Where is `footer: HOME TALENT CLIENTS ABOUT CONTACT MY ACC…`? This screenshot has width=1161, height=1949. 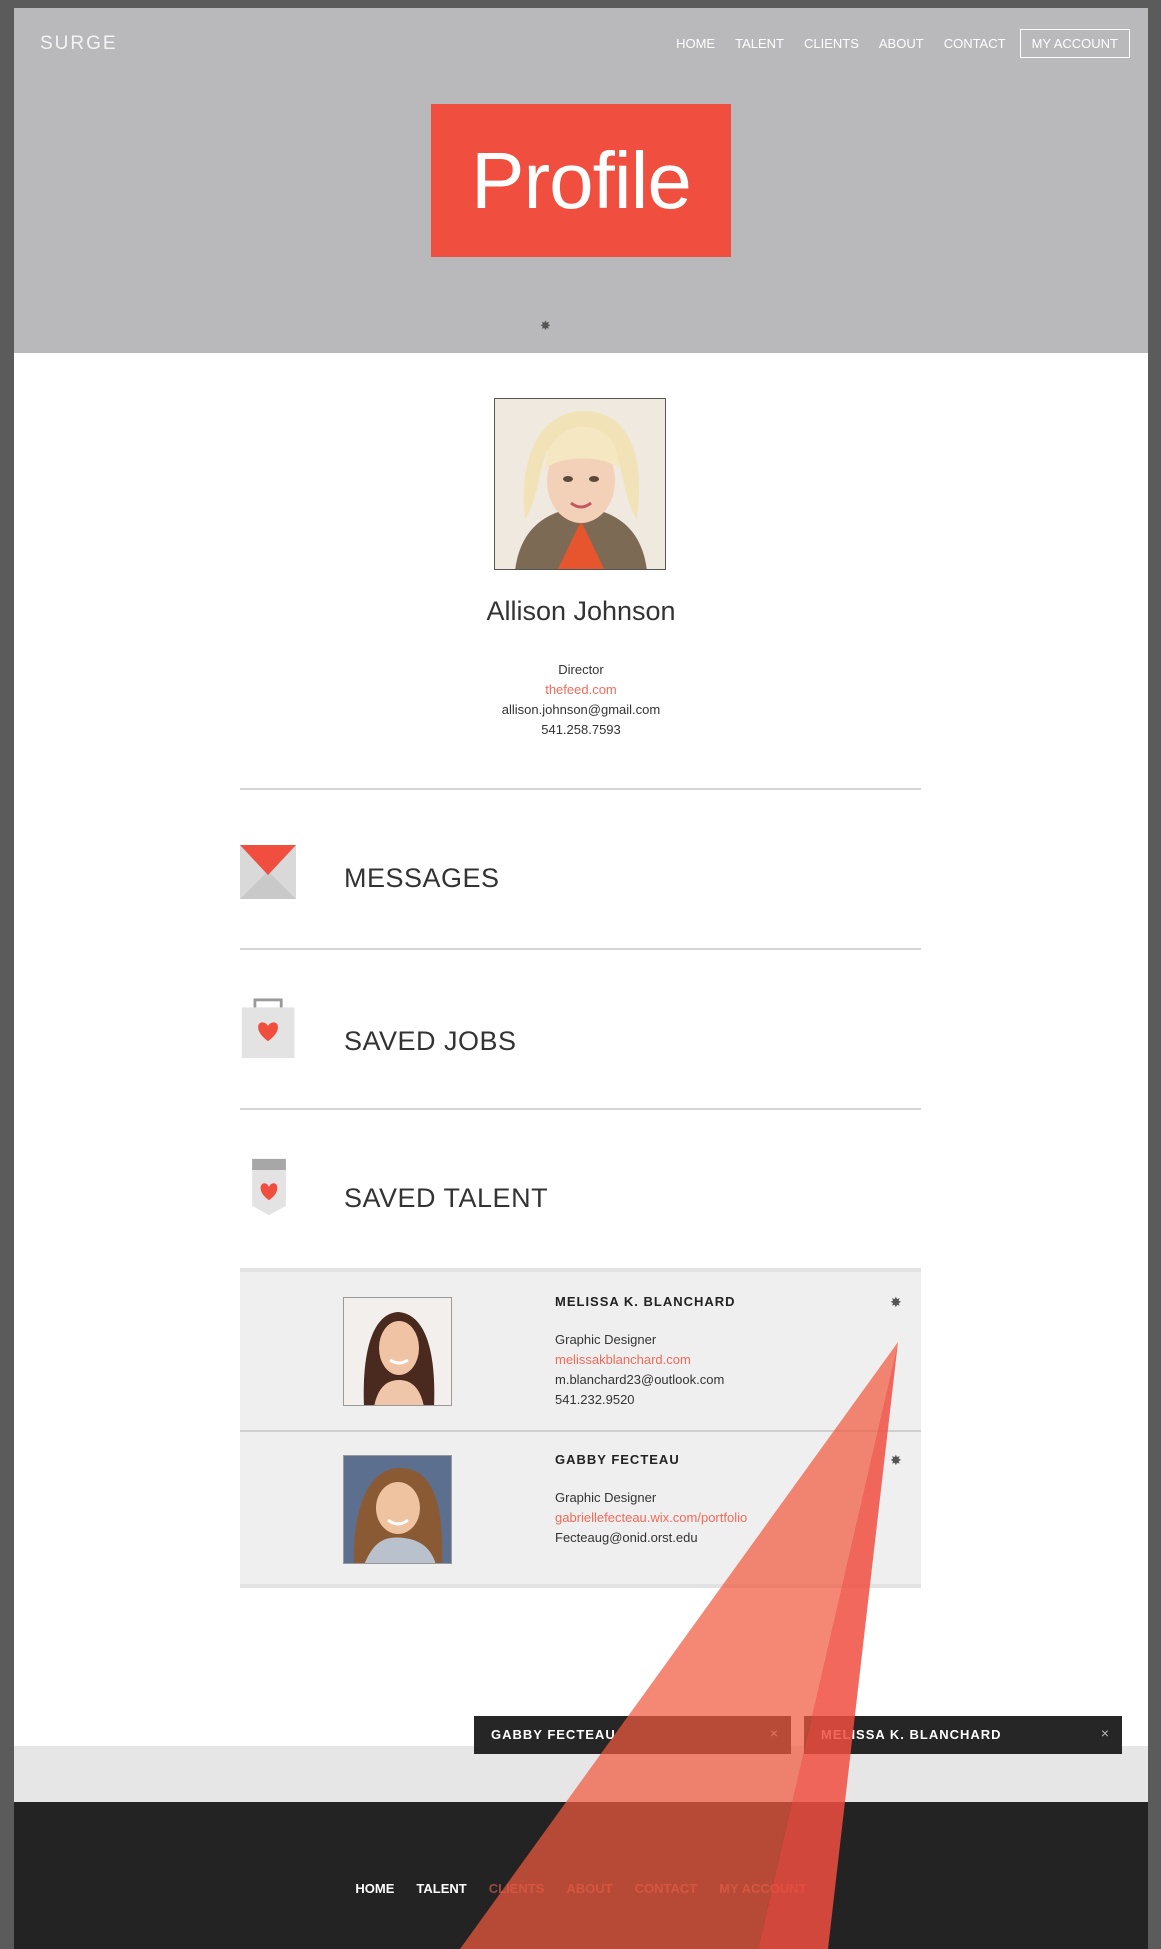 footer: HOME TALENT CLIENTS ABOUT CONTACT MY ACC… is located at coordinates (581, 1875).